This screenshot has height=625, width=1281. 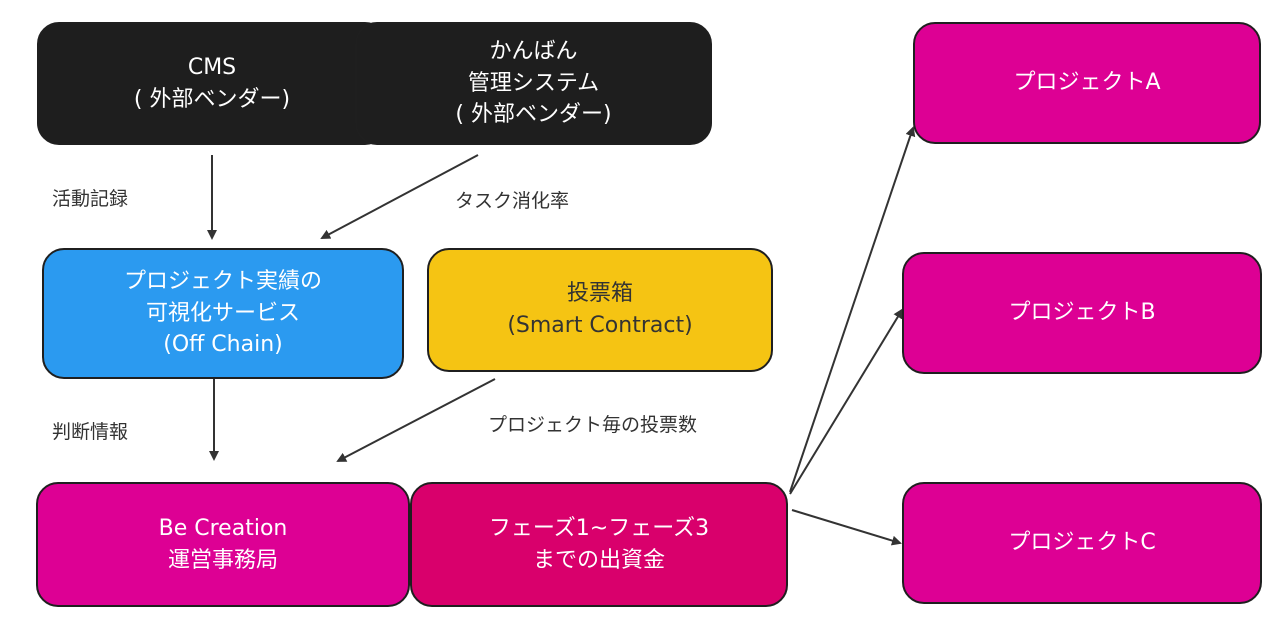 I want to click on node-kanban: かんばん 管理システム ( 外部ベンダー), so click(x=533, y=83).